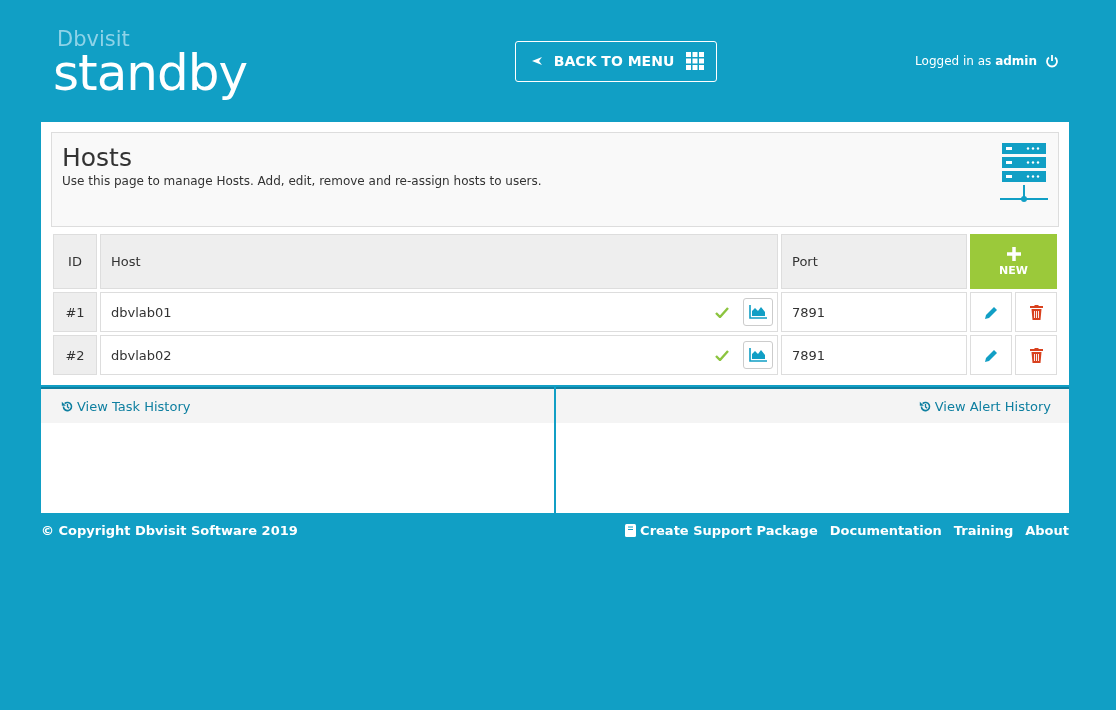 The image size is (1116, 710). Describe the element at coordinates (616, 61) in the screenshot. I see `back-to-menu-button: BACK TO MENU` at that location.